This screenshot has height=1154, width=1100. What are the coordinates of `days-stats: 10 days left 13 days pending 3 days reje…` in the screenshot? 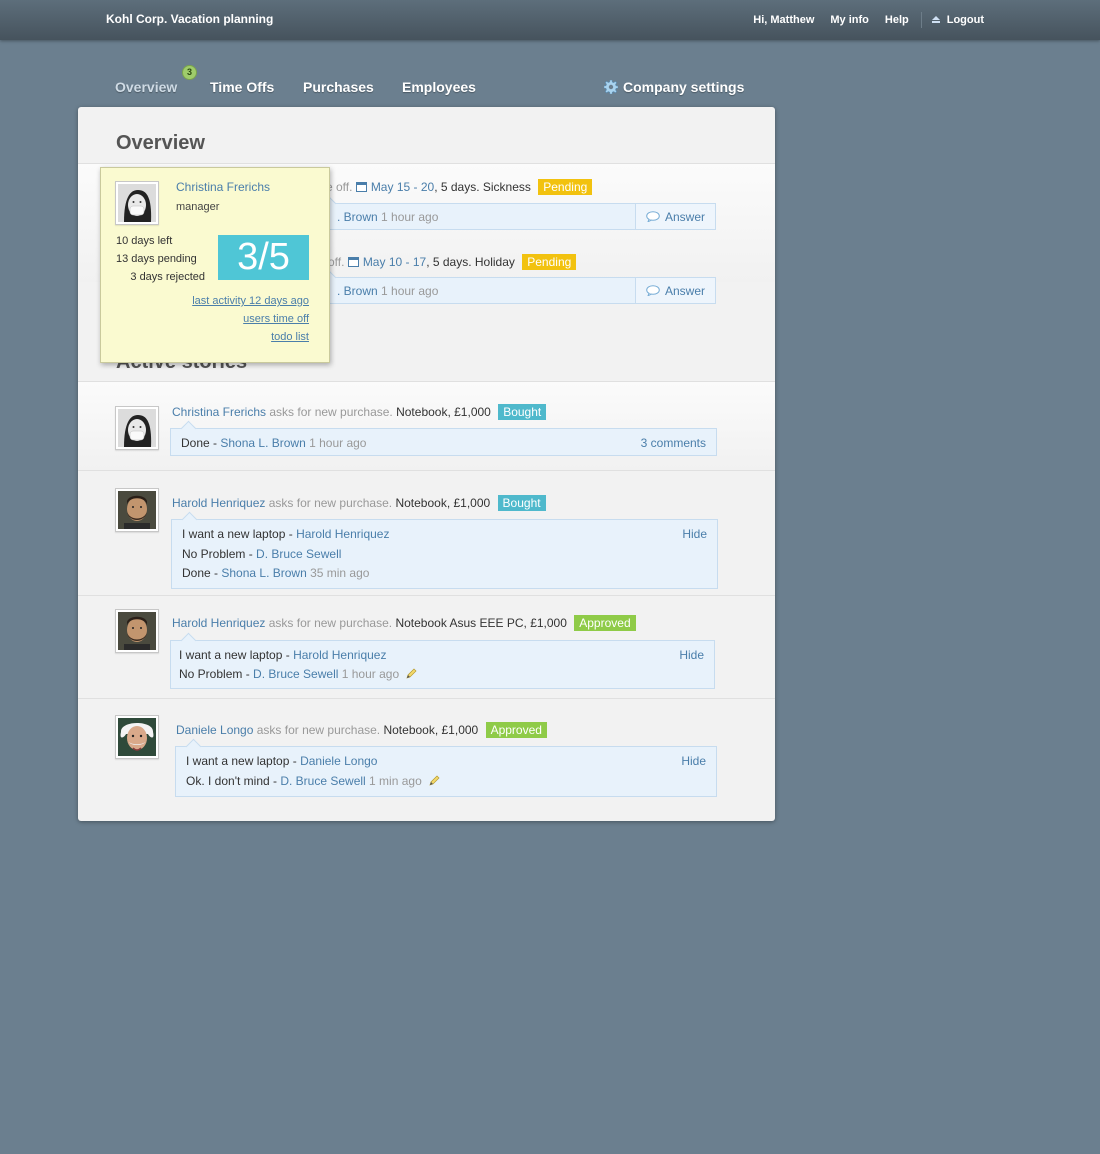 It's located at (160, 259).